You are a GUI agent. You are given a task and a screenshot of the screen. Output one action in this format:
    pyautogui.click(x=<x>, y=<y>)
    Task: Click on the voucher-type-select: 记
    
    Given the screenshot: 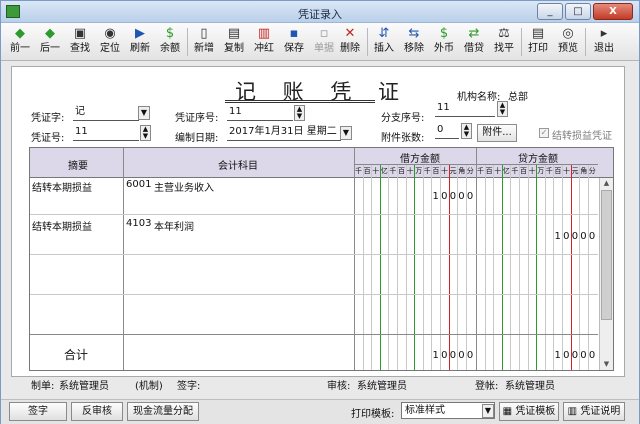 What is the action you would take?
    pyautogui.click(x=106, y=113)
    